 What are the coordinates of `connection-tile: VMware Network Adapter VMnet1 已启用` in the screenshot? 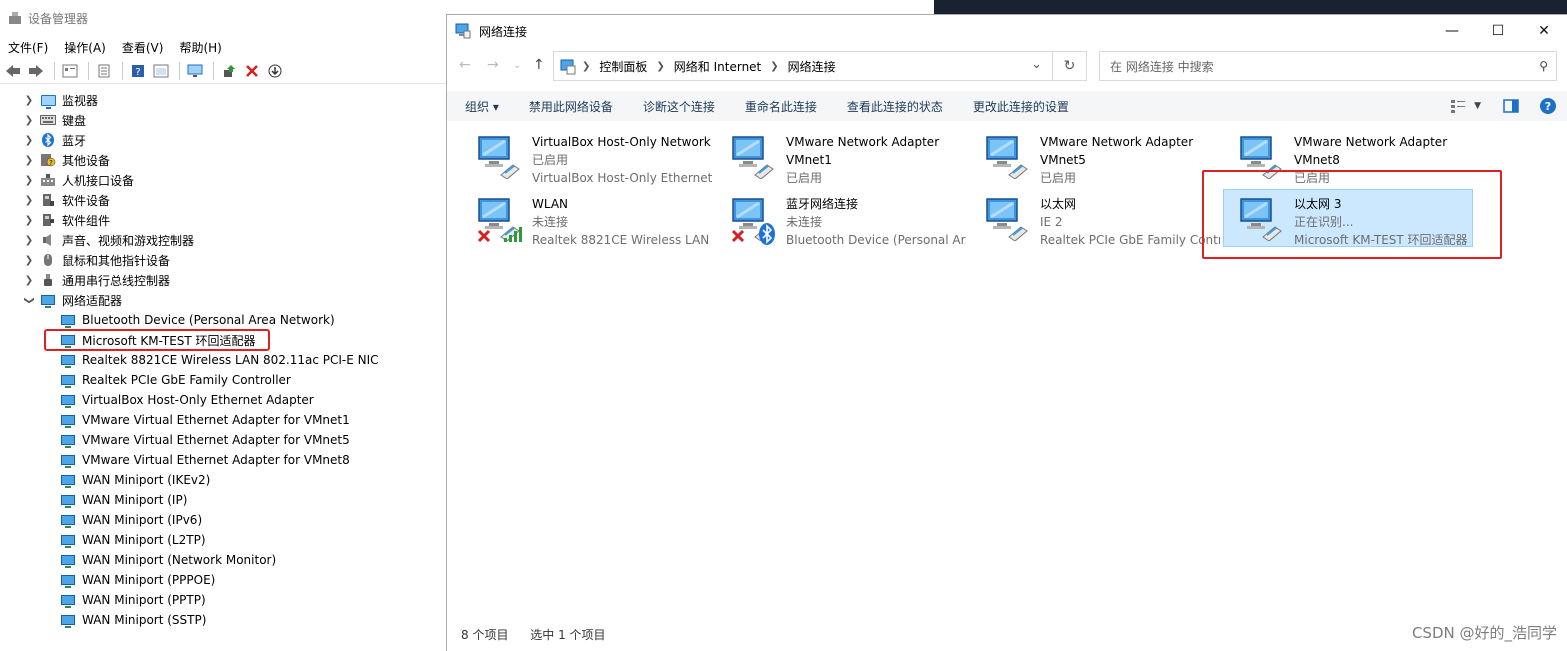 It's located at (842, 158).